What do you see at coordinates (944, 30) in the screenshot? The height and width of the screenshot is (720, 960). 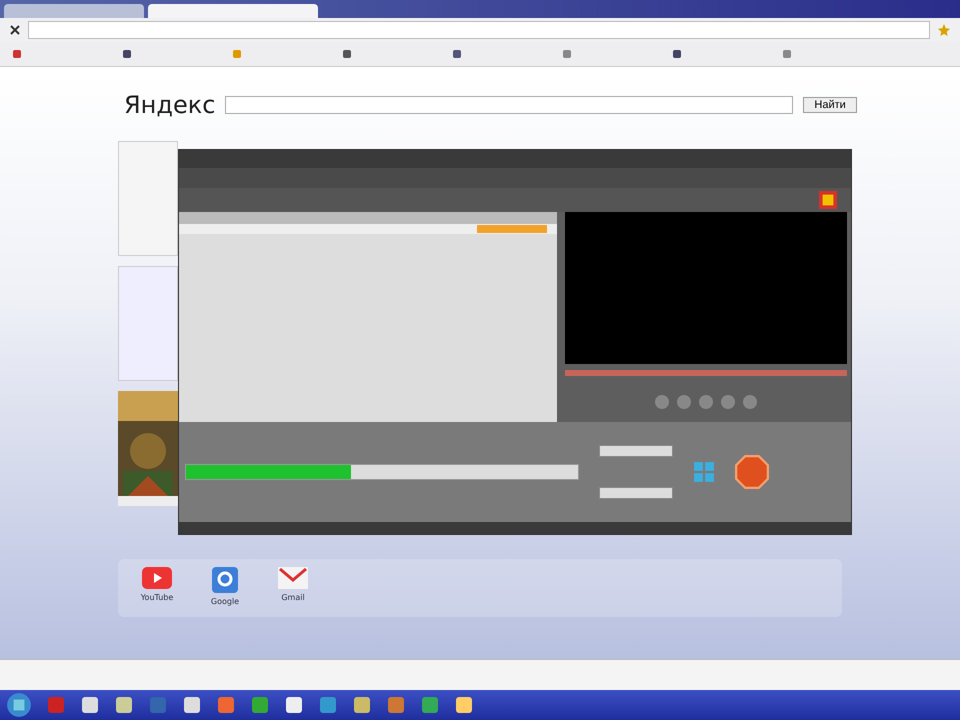 I see `star-icon` at bounding box center [944, 30].